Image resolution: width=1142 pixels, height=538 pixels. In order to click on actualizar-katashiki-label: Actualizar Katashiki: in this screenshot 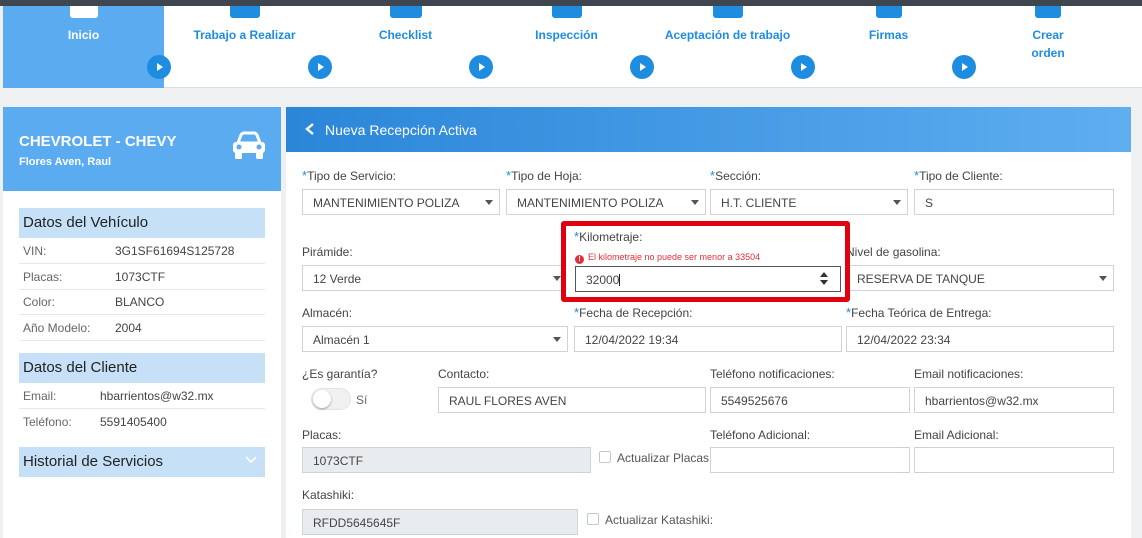, I will do `click(659, 520)`.